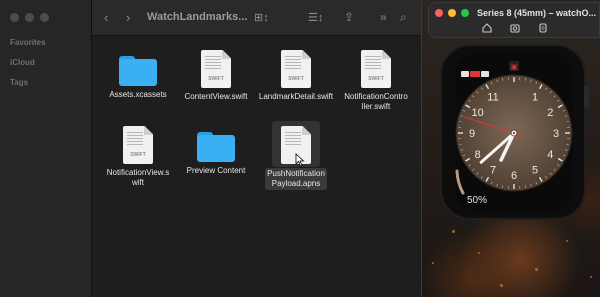 This screenshot has width=600, height=297. Describe the element at coordinates (487, 28) in the screenshot. I see `home-icon` at that location.